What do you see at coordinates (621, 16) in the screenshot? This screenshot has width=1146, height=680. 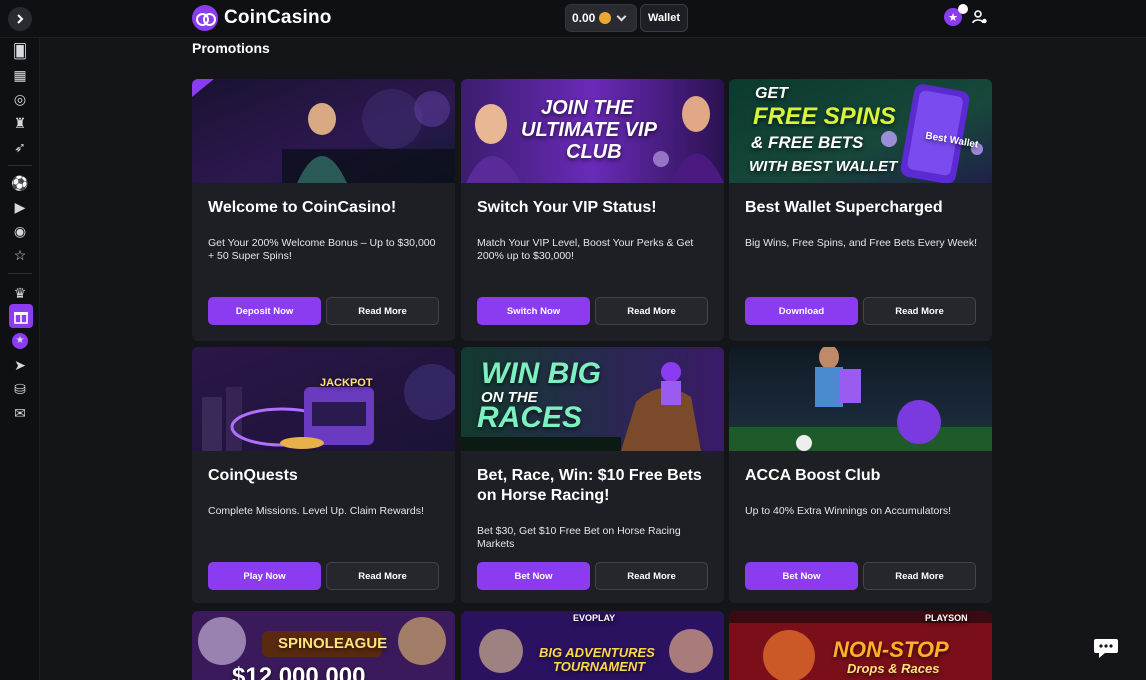 I see `chevron-down-icon` at bounding box center [621, 16].